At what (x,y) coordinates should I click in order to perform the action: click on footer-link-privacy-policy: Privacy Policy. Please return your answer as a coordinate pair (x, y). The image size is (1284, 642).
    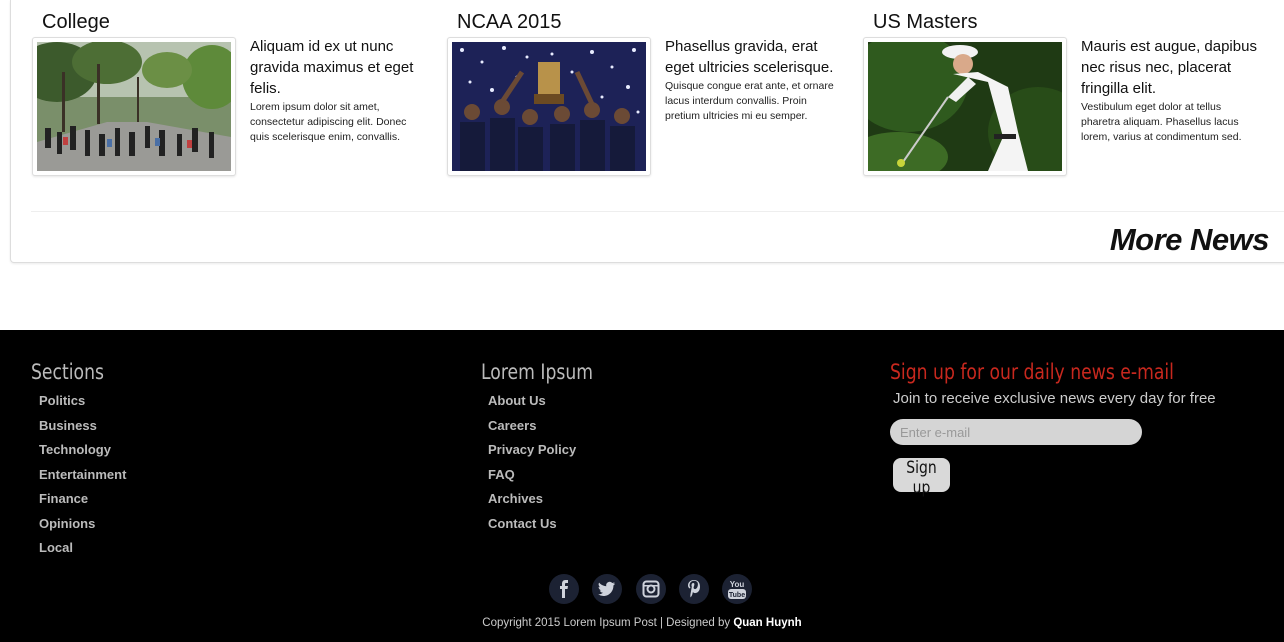
    Looking at the image, I should click on (532, 449).